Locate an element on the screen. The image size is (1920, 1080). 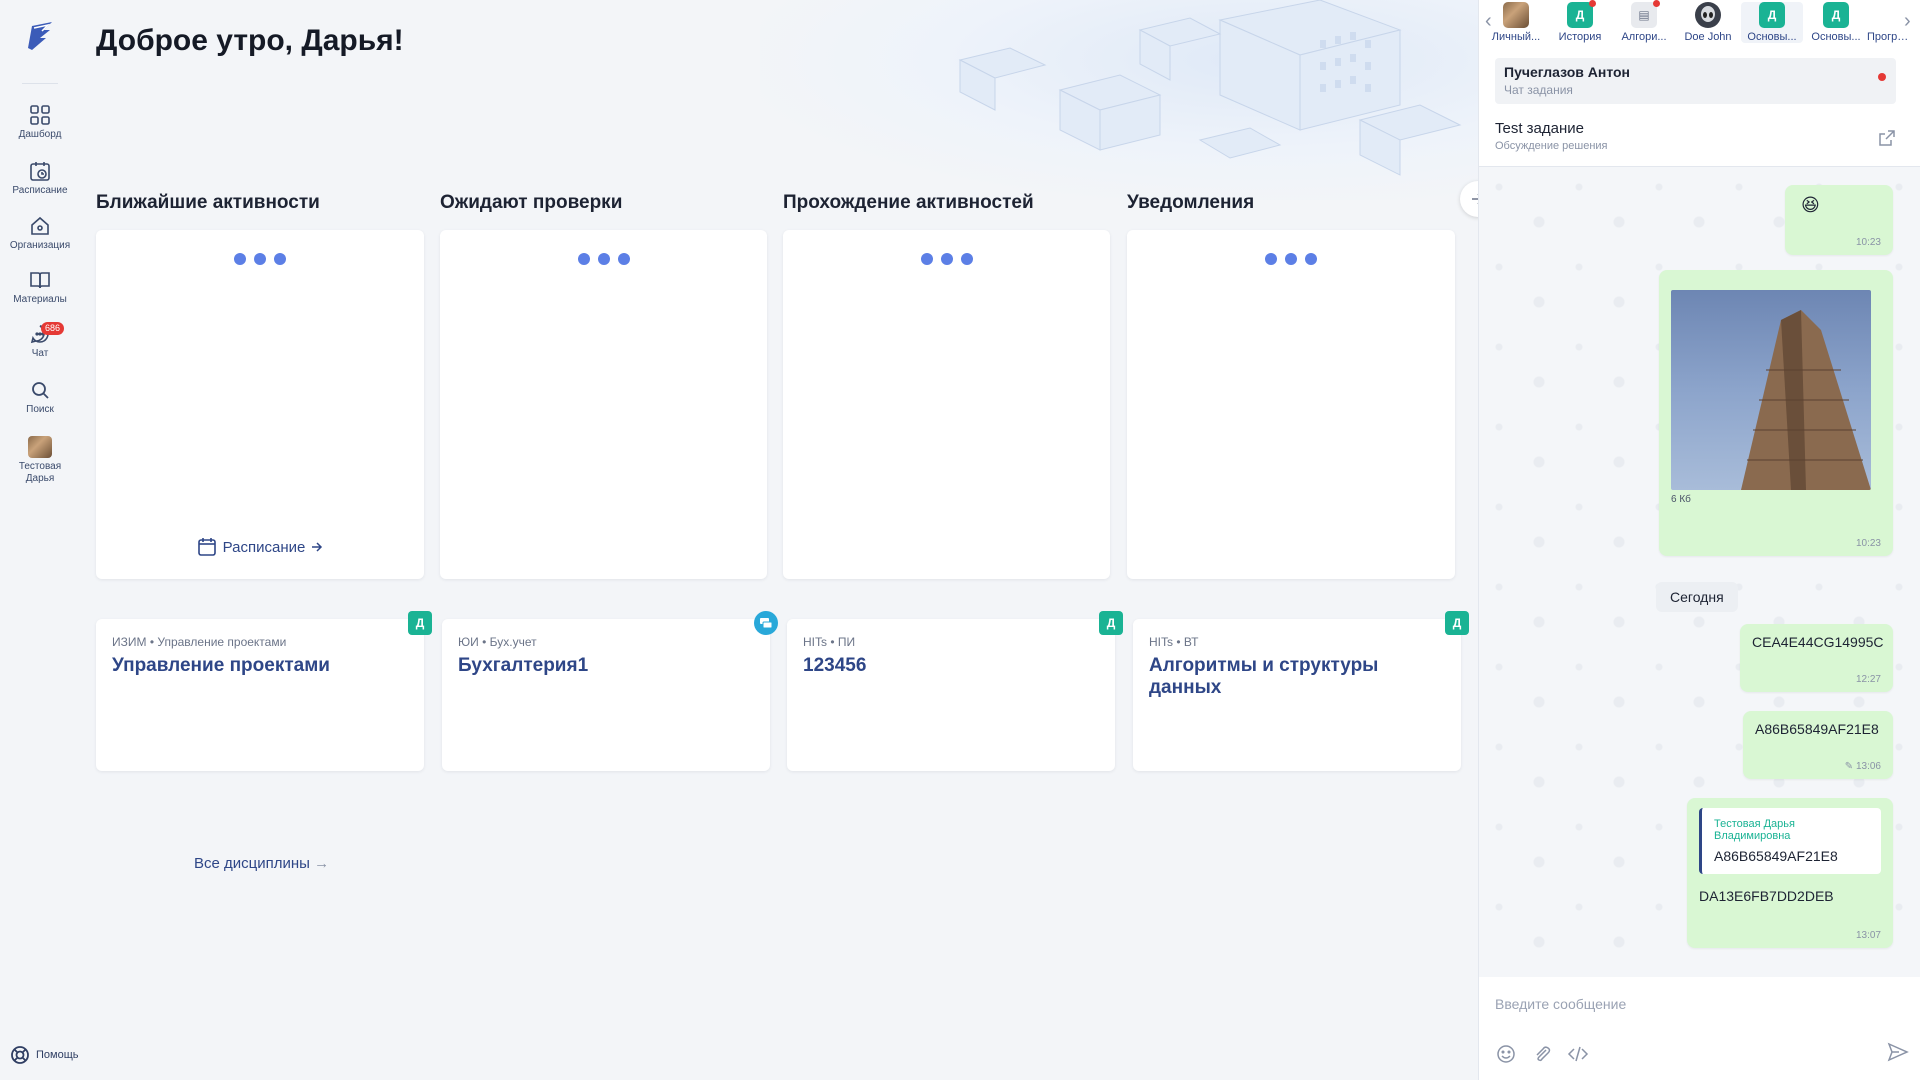
home-icon is located at coordinates (40, 225).